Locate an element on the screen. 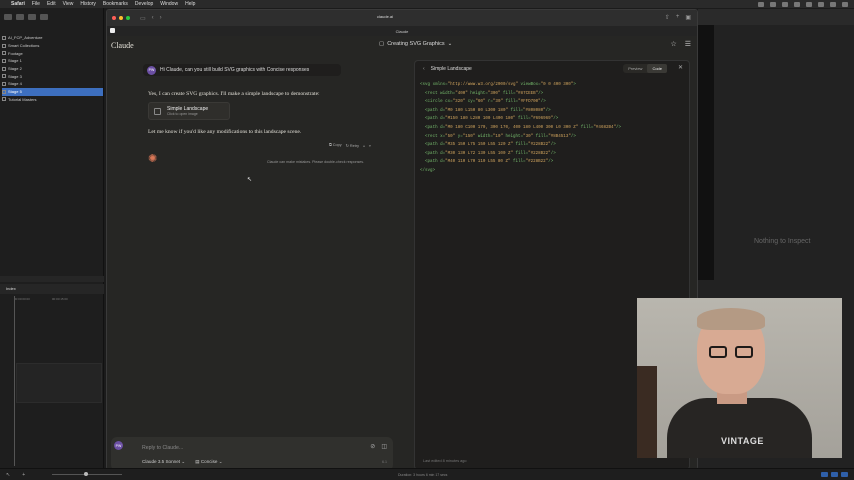 This screenshot has height=480, width=854. artifact-tabs: Preview Code is located at coordinates (645, 68).